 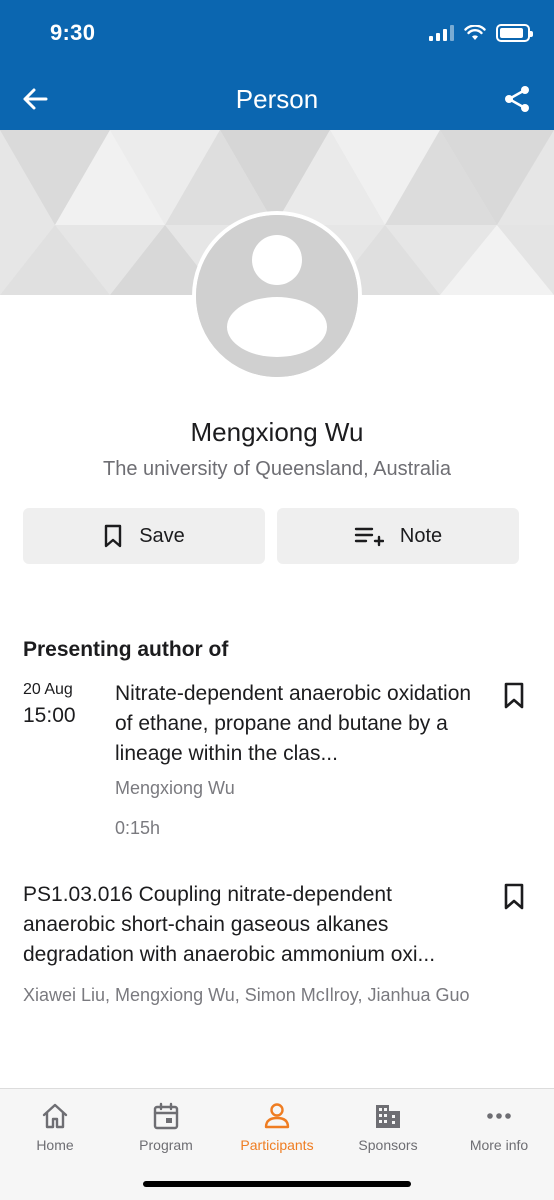 What do you see at coordinates (277, 1184) in the screenshot?
I see `home-indicator` at bounding box center [277, 1184].